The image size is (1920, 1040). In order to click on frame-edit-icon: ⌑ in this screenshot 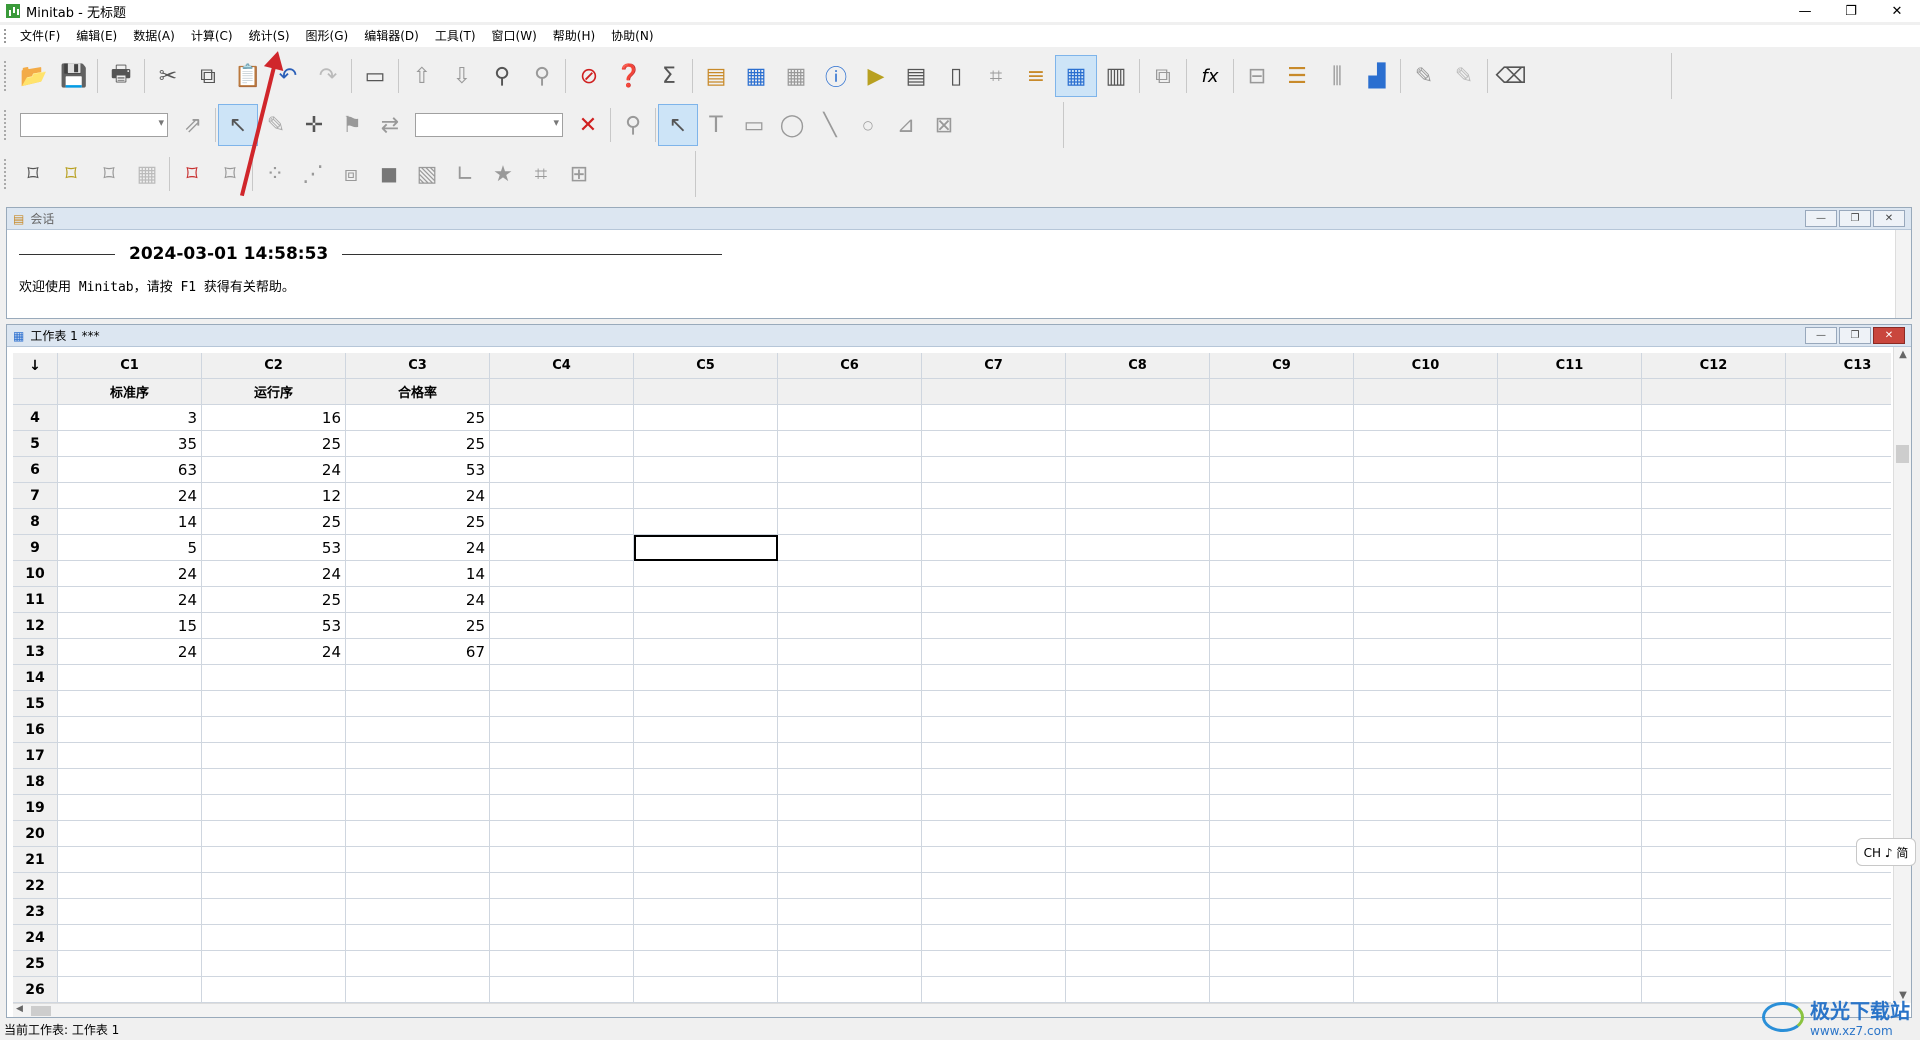, I will do `click(71, 174)`.